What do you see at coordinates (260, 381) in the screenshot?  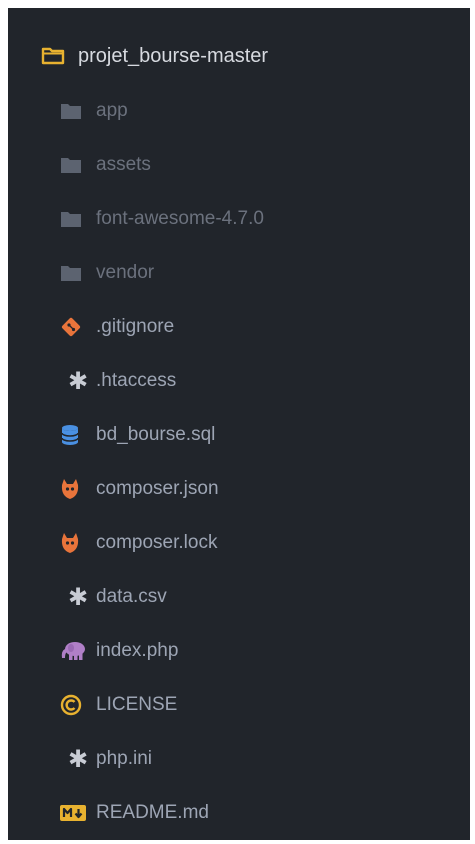 I see `tree-item-htaccess: ✱ .htaccess` at bounding box center [260, 381].